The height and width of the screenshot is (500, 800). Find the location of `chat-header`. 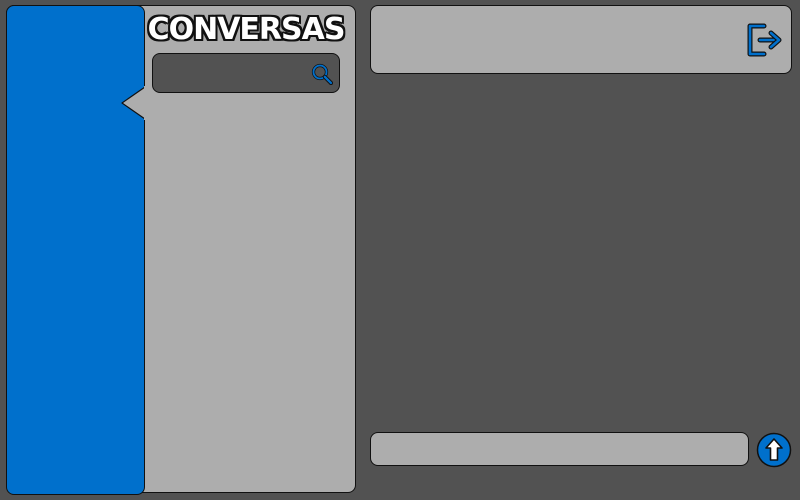

chat-header is located at coordinates (581, 39).